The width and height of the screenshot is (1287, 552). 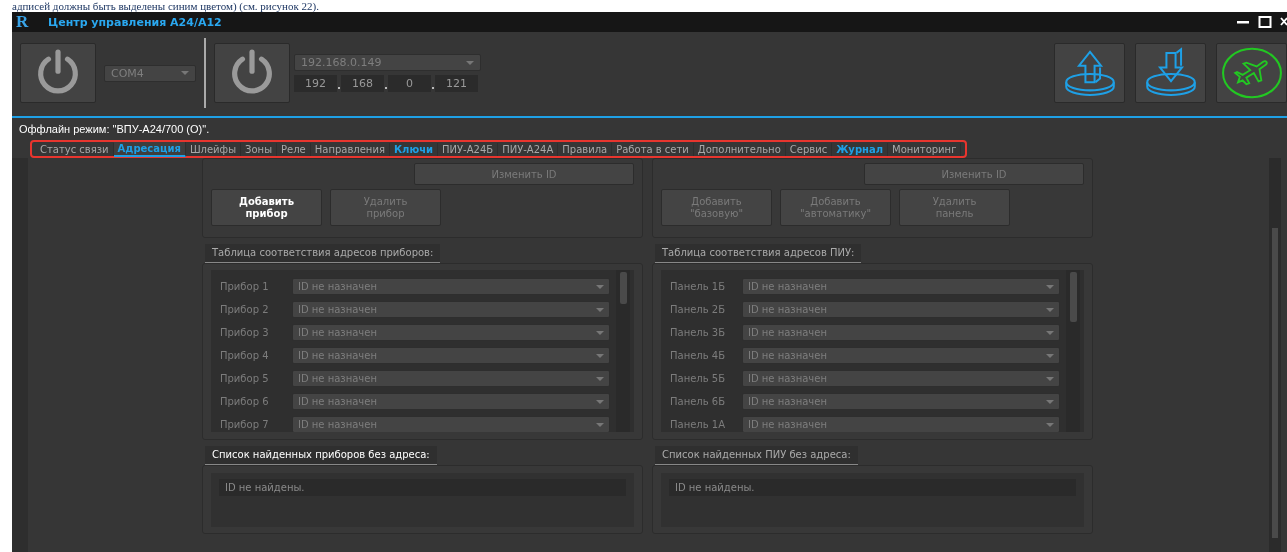 I want to click on row-label: Панель 3Б, so click(x=698, y=332).